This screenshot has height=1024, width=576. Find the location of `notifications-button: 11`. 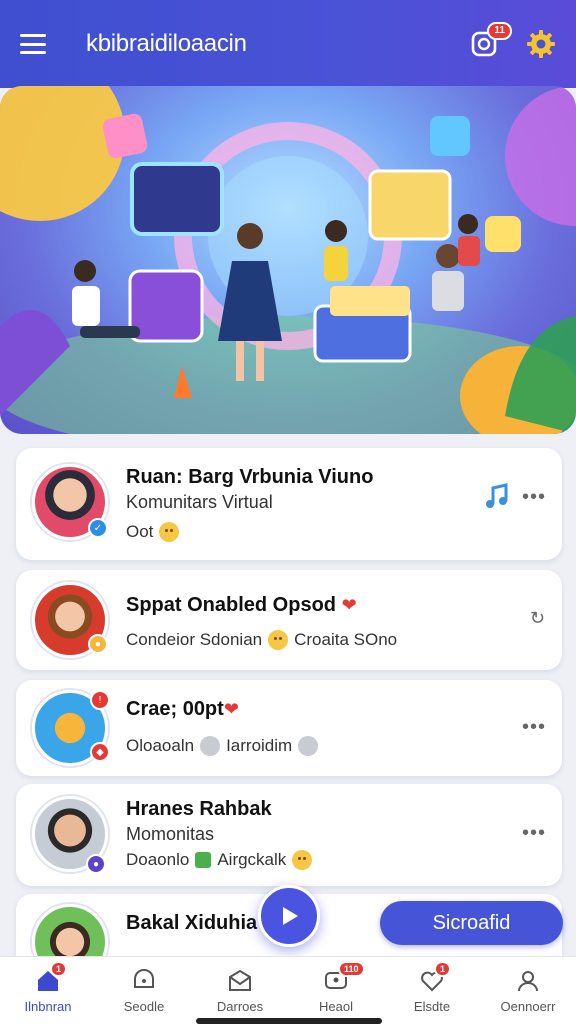

notifications-button: 11 is located at coordinates (491, 40).